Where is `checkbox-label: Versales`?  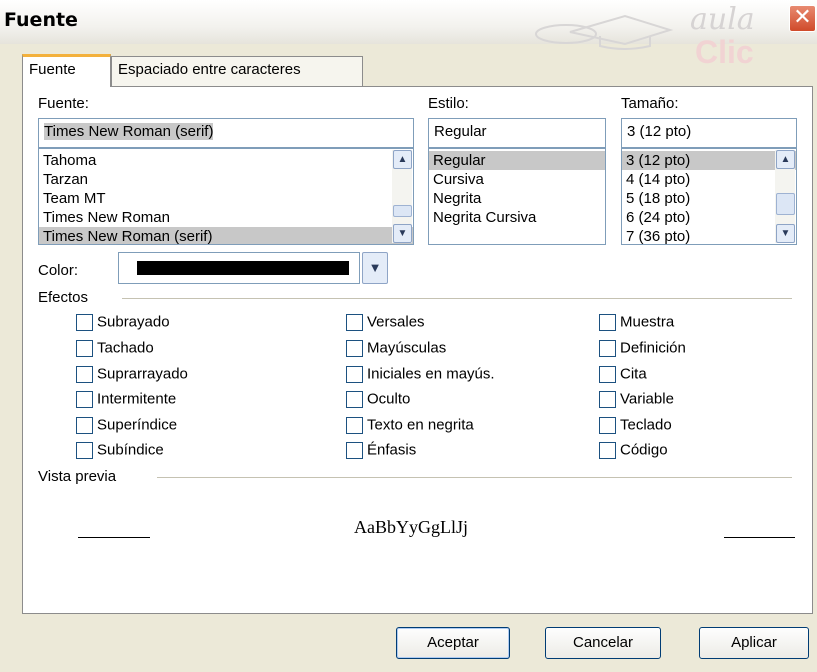 checkbox-label: Versales is located at coordinates (396, 322).